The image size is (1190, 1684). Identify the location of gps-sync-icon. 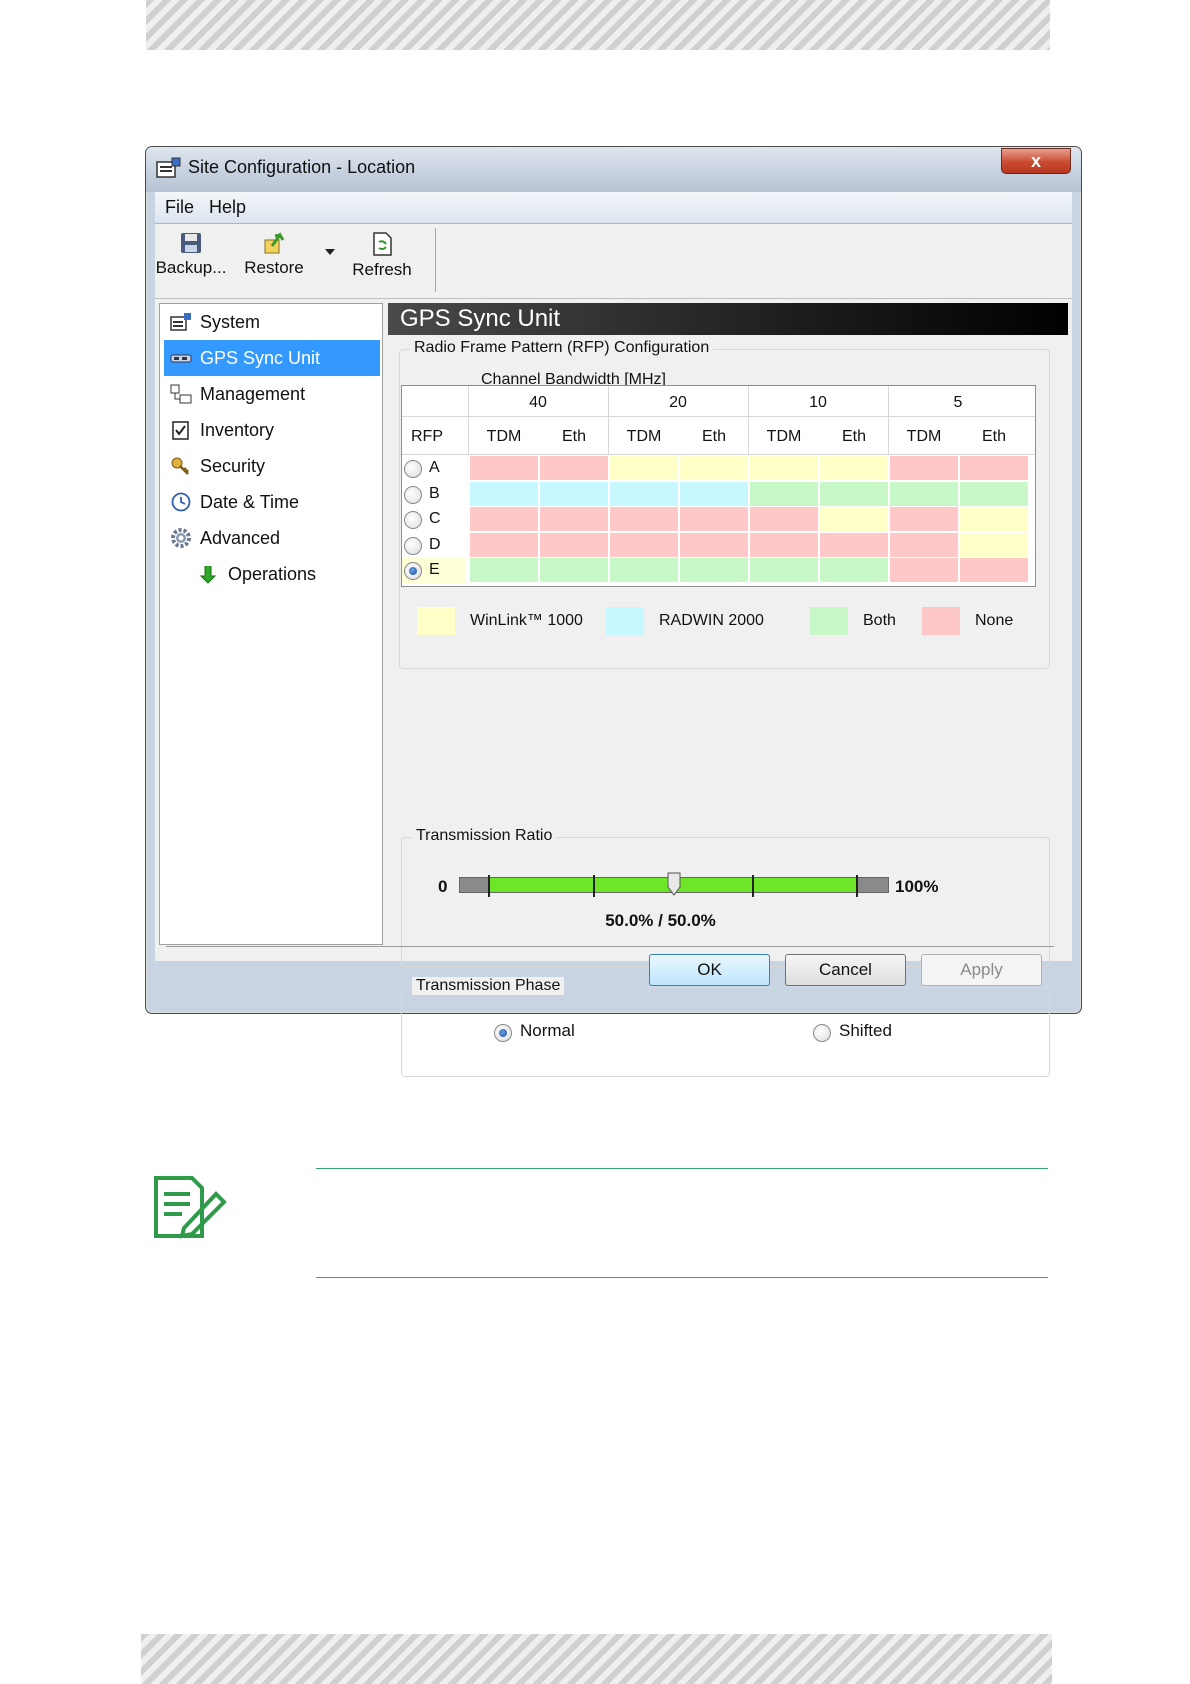
(181, 358).